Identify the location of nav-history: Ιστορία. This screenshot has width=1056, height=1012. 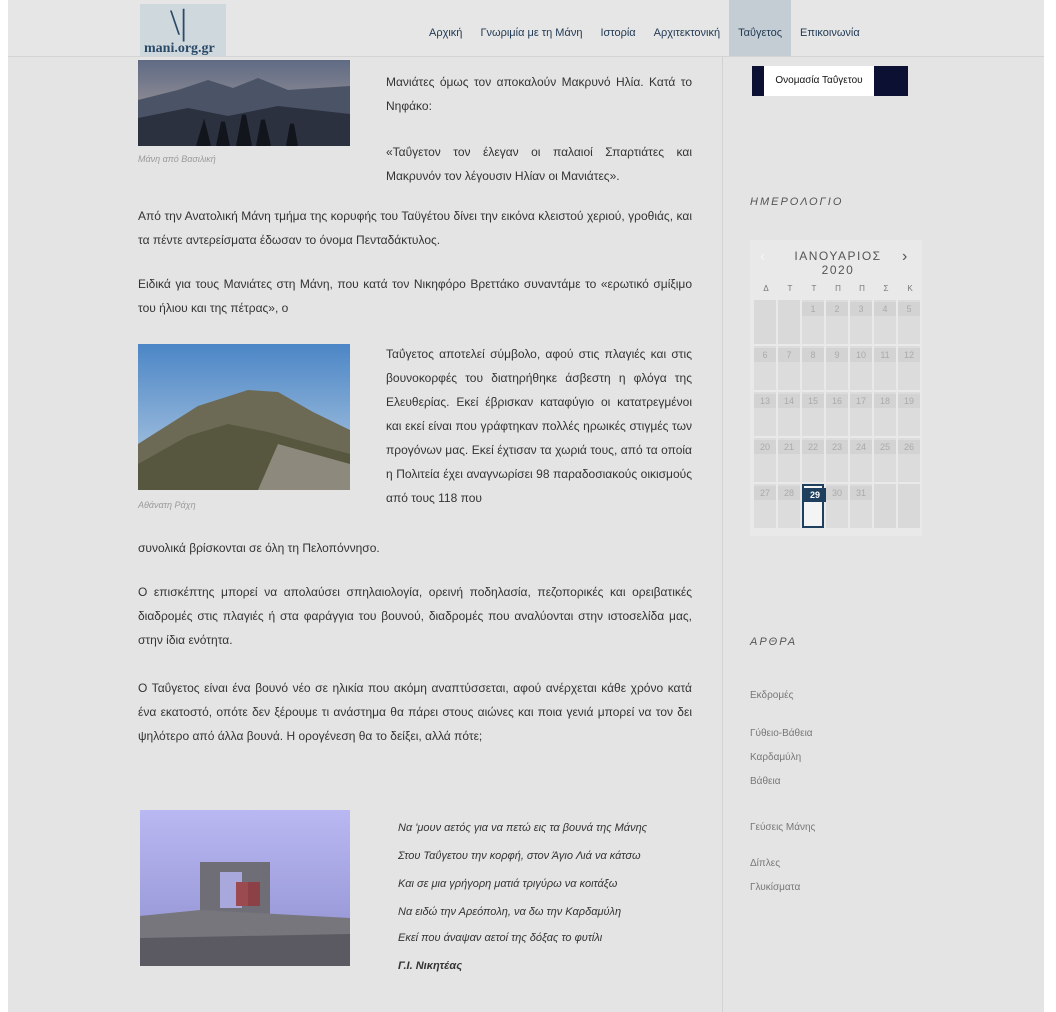
(617, 28).